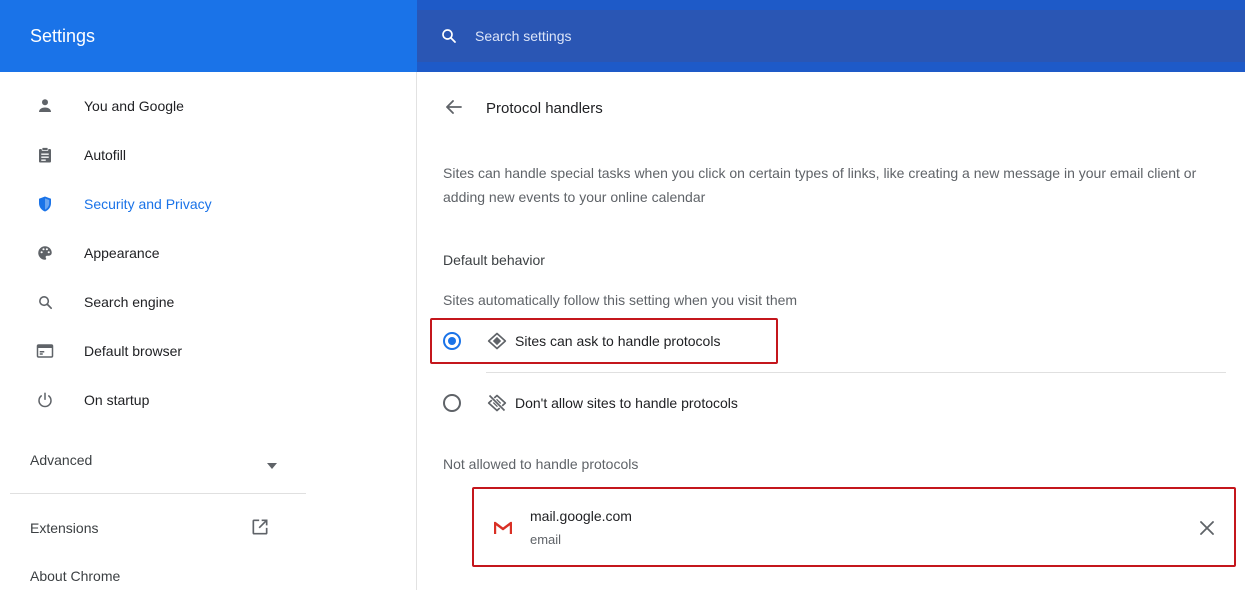 This screenshot has height=590, width=1245. Describe the element at coordinates (208, 36) in the screenshot. I see `header-title-area: Settings` at that location.